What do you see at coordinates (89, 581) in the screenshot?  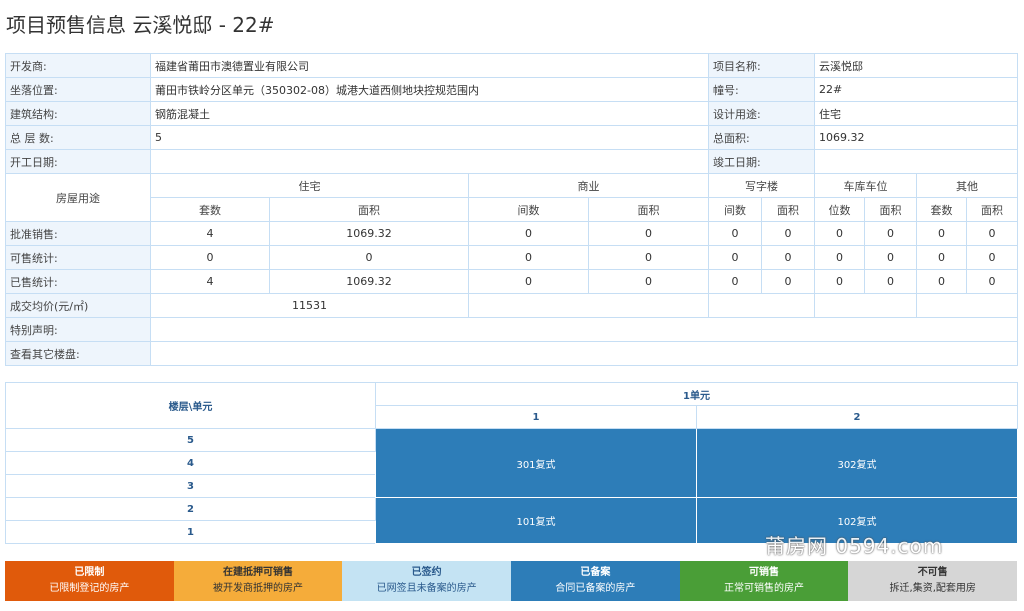 I see `legend-restricted: 已限制 已限制登记的房产` at bounding box center [89, 581].